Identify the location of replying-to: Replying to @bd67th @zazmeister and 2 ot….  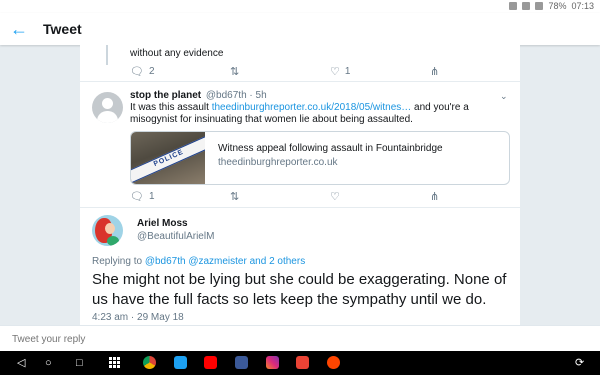
(199, 261).